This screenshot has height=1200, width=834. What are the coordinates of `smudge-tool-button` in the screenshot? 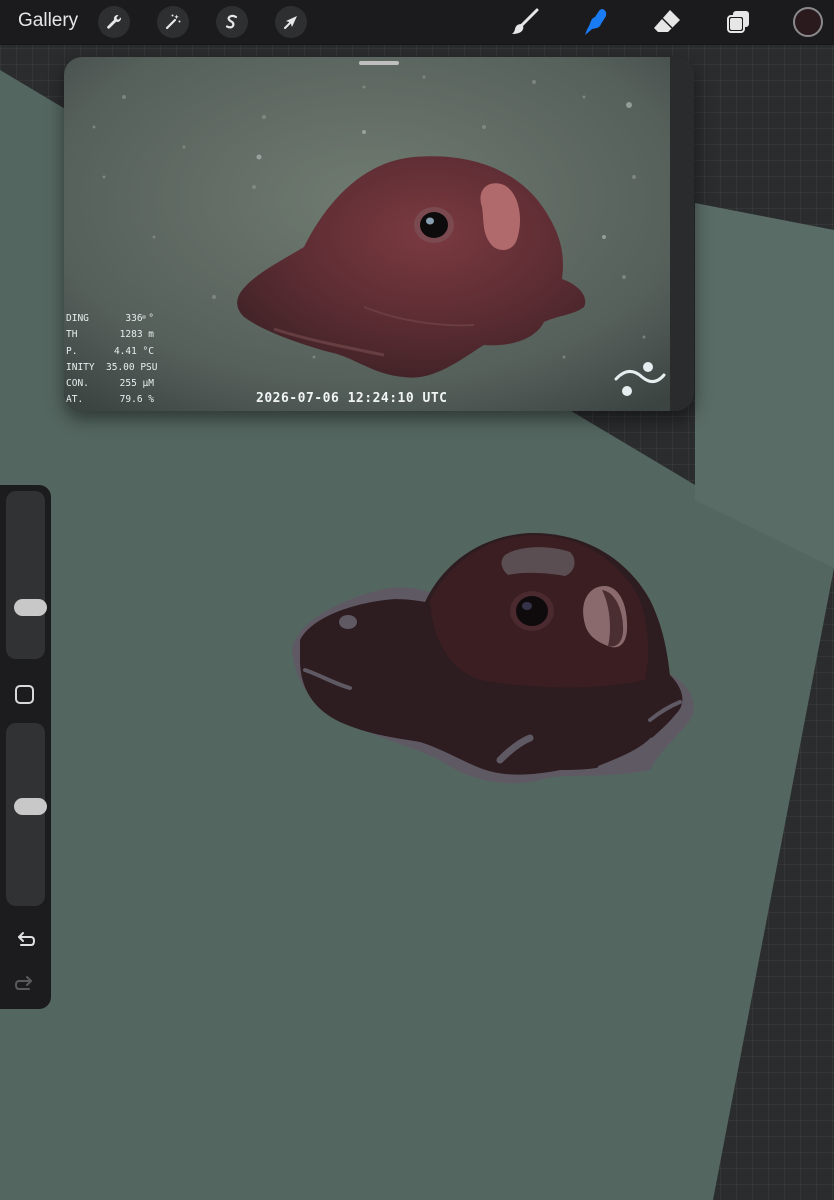 It's located at (596, 22).